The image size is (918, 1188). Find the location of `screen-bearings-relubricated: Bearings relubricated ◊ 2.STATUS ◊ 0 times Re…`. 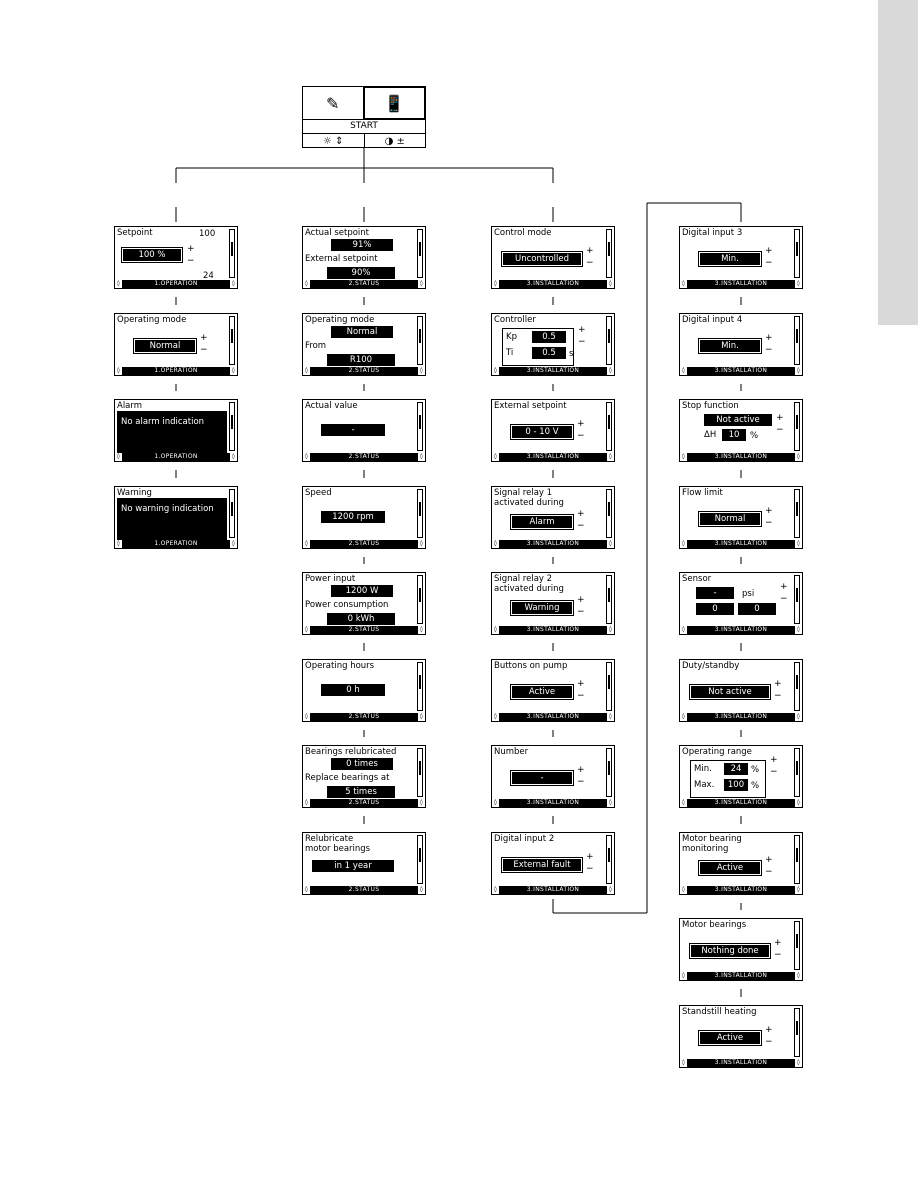

screen-bearings-relubricated: Bearings relubricated ◊ 2.STATUS ◊ 0 times Re… is located at coordinates (364, 776).